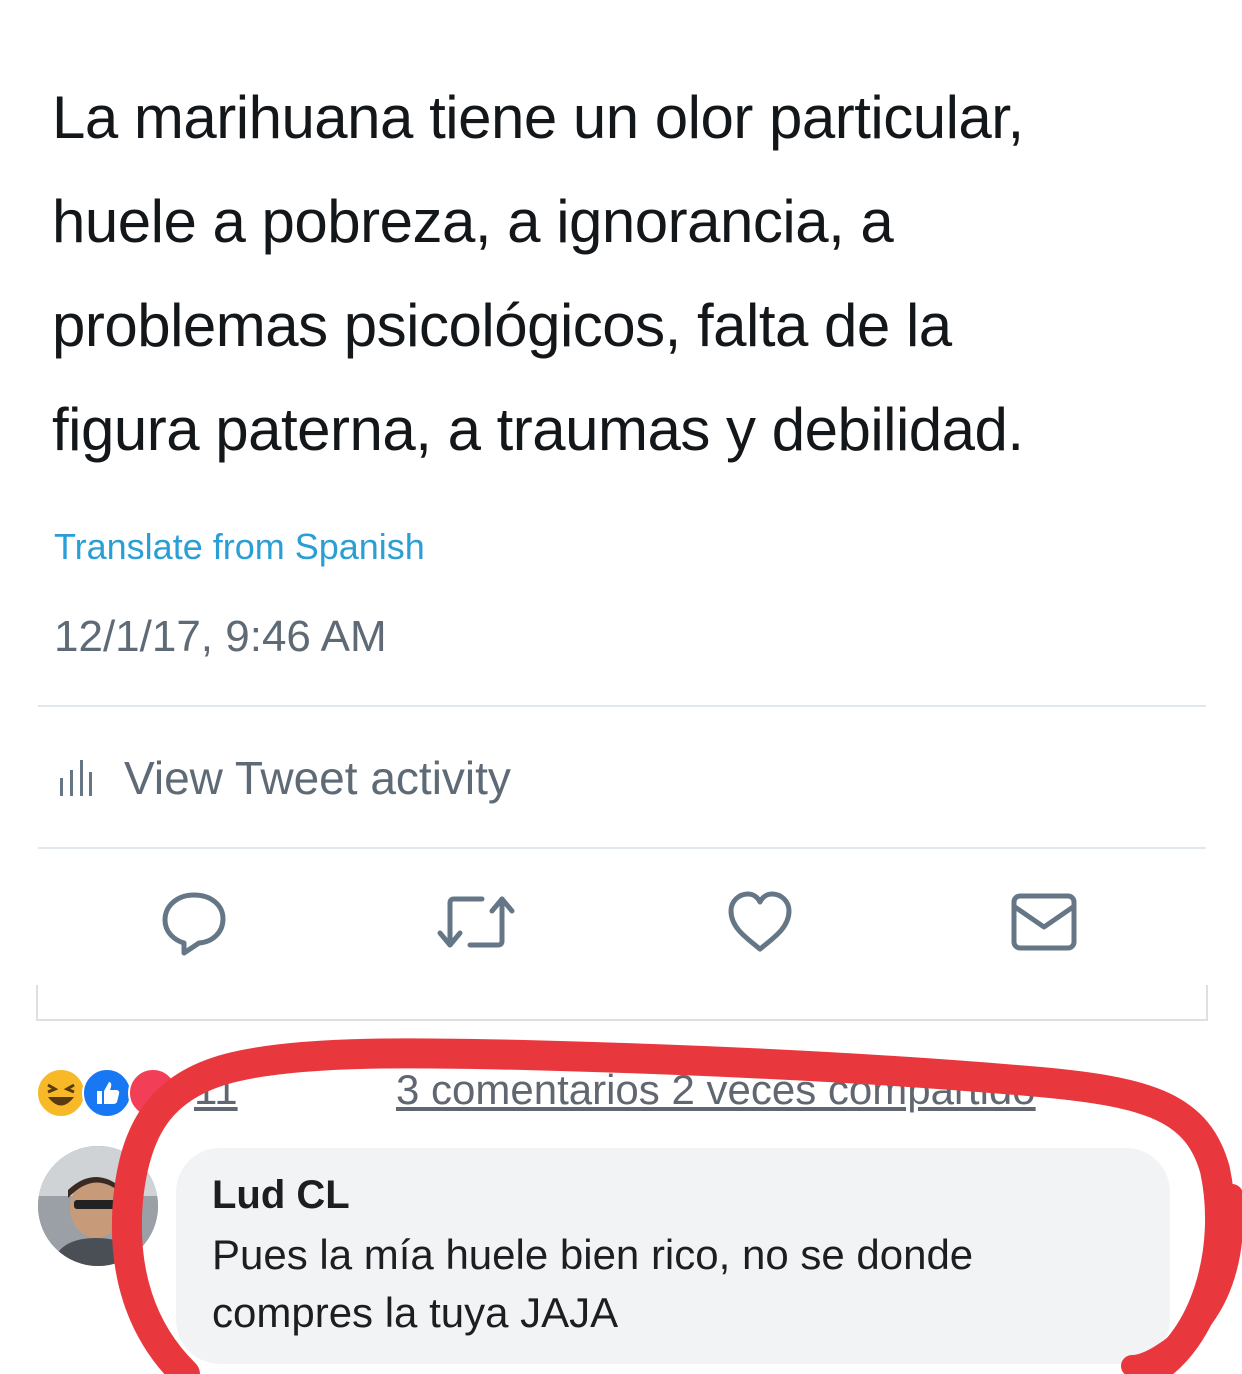  Describe the element at coordinates (622, 1003) in the screenshot. I see `embedded-post-frame` at that location.